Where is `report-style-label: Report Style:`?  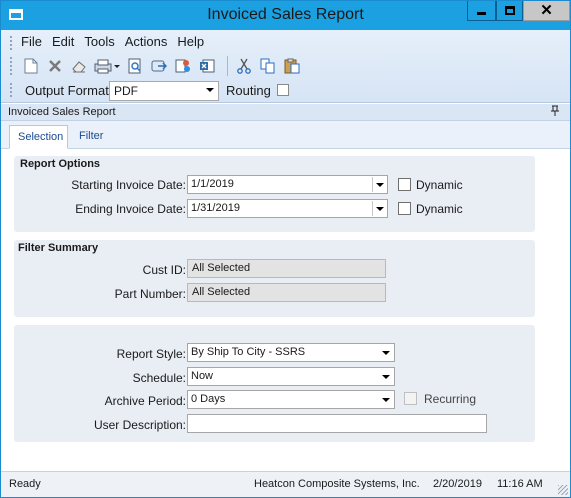
report-style-label: Report Style: is located at coordinates (151, 354).